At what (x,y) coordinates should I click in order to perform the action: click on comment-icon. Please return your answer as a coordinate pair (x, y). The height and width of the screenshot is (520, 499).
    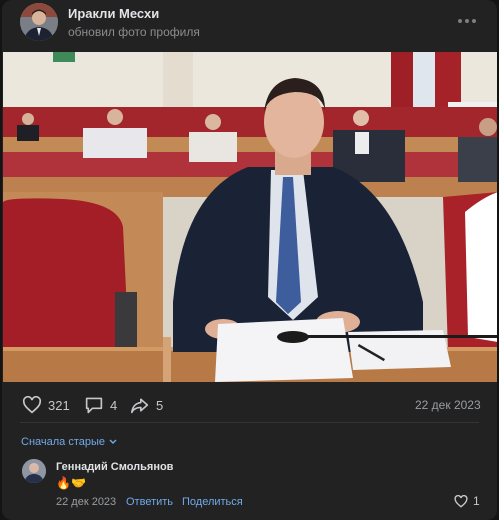
    Looking at the image, I should click on (94, 405).